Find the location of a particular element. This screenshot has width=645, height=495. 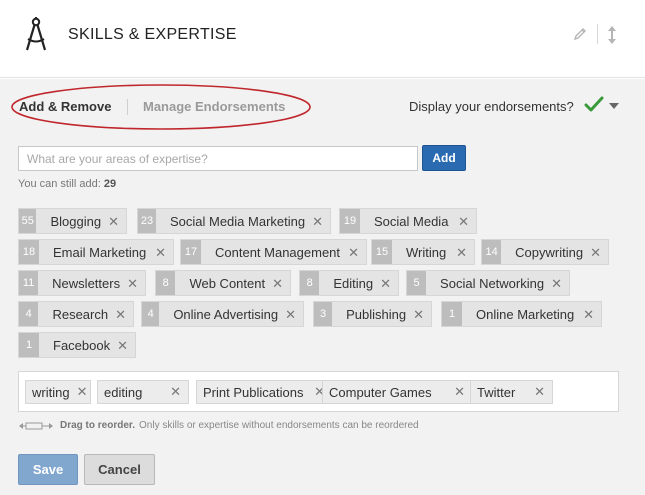

endorsement-count: 14 is located at coordinates (492, 252).